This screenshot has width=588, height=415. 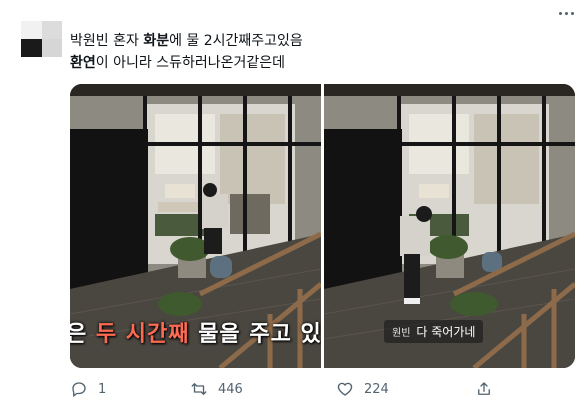 I want to click on share-button, so click(x=484, y=389).